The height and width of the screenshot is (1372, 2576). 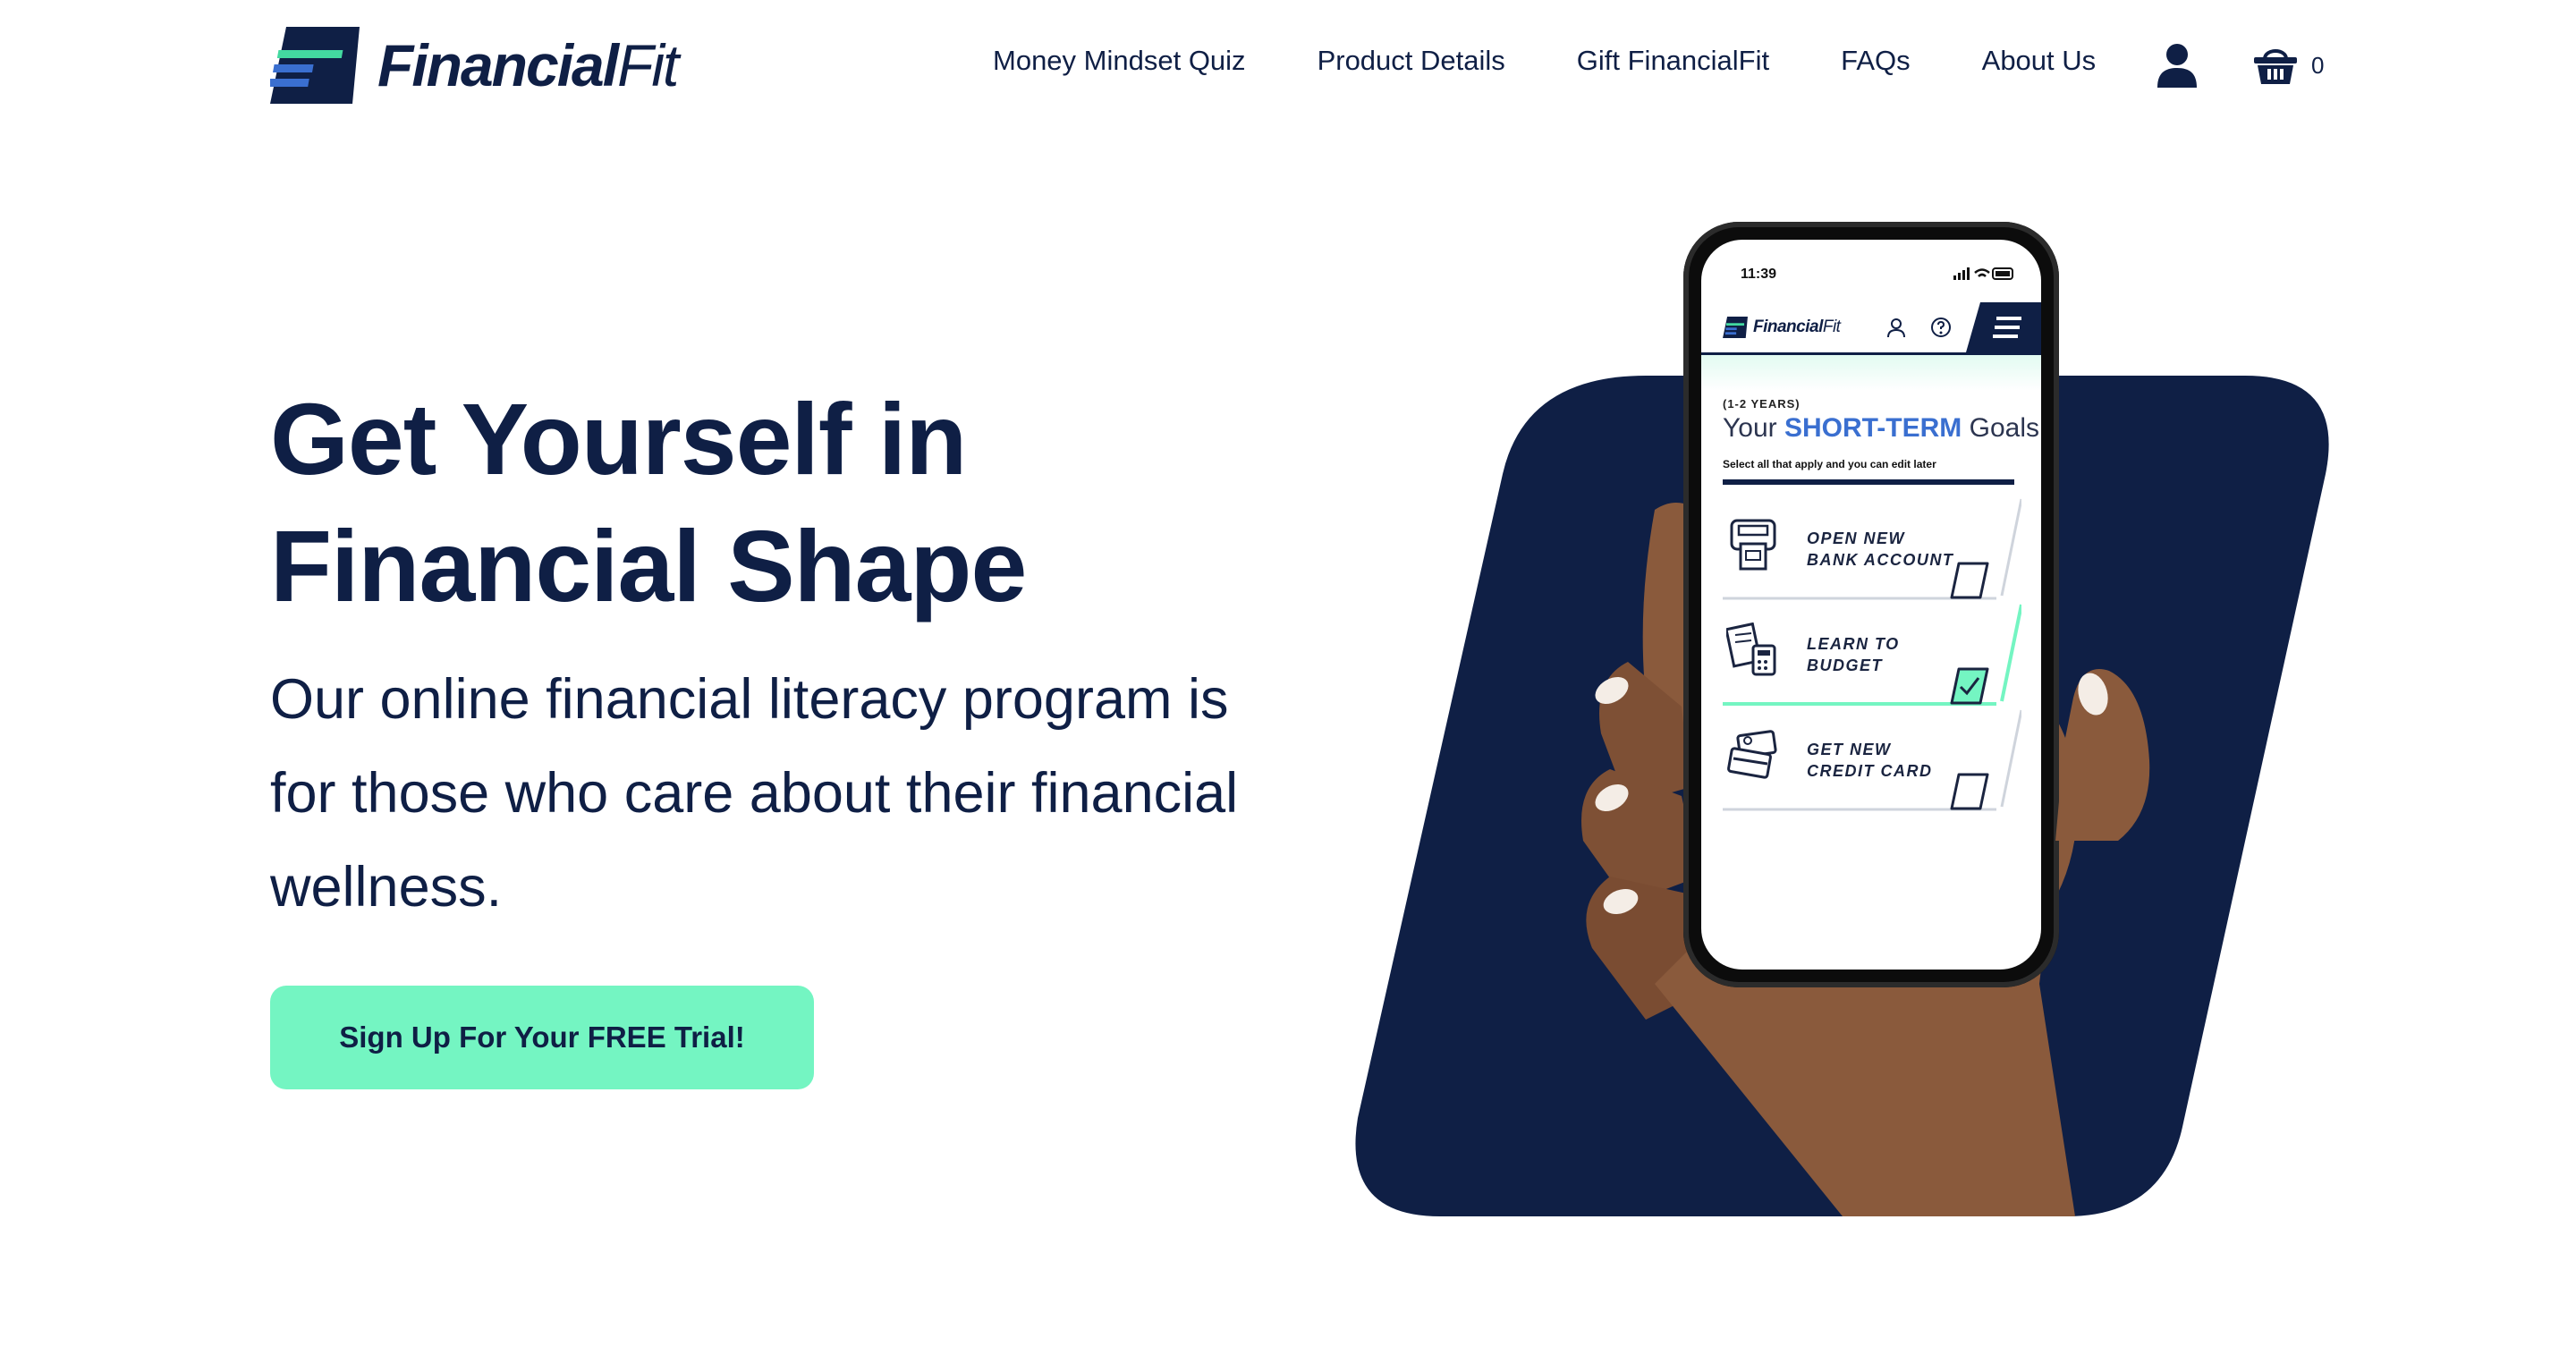 I want to click on basket-icon, so click(x=2275, y=65).